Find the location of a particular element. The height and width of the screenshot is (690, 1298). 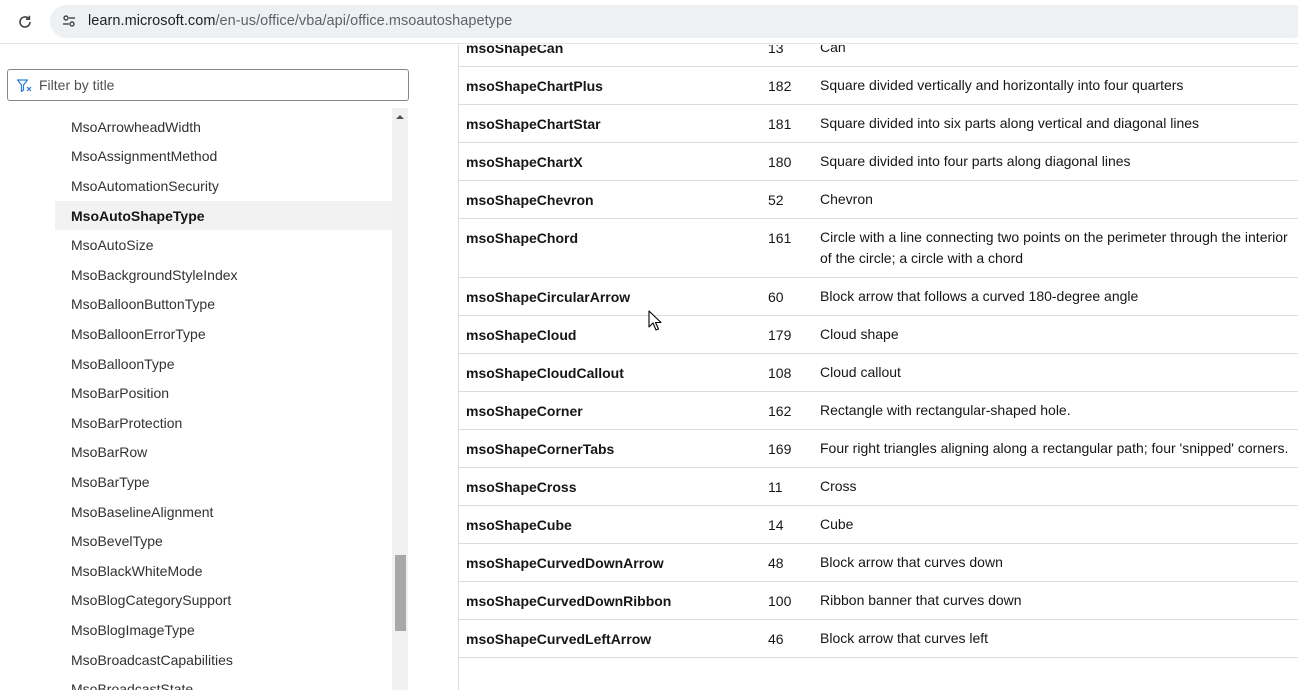

table-row: msoShapeCloudCallout 108 Cloud callout is located at coordinates (878, 373).